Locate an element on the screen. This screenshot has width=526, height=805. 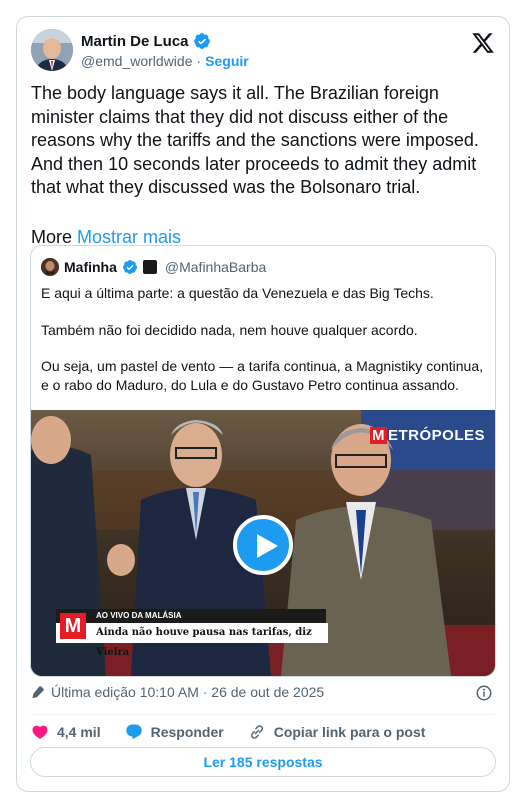
video-brand-logo: M ETRÓPOLES is located at coordinates (427, 435).